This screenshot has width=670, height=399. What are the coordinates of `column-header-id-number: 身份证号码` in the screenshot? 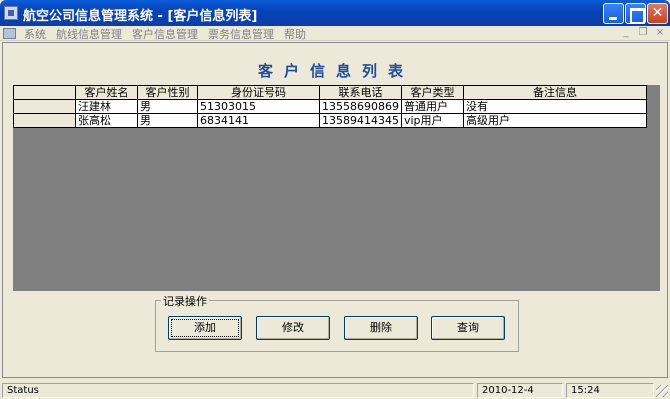 It's located at (258, 92).